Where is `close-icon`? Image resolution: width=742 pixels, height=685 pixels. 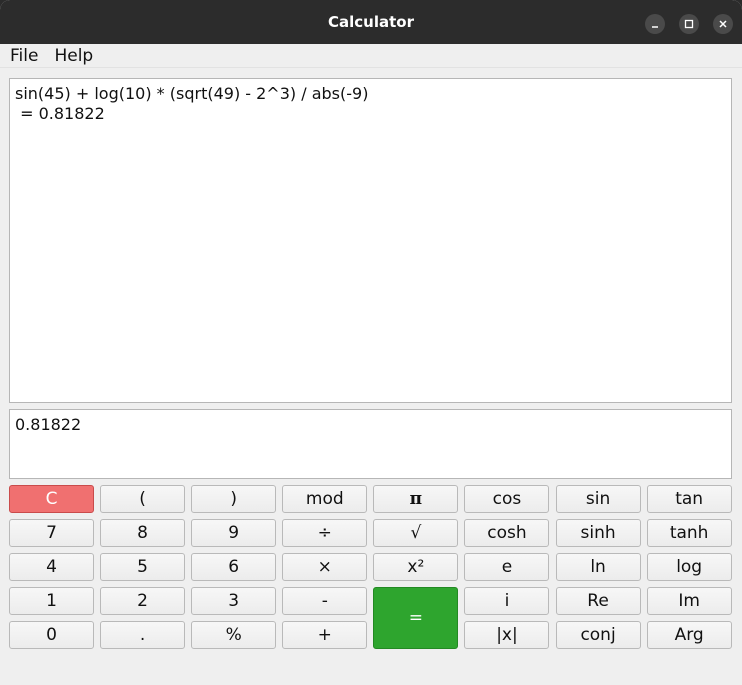 close-icon is located at coordinates (723, 24).